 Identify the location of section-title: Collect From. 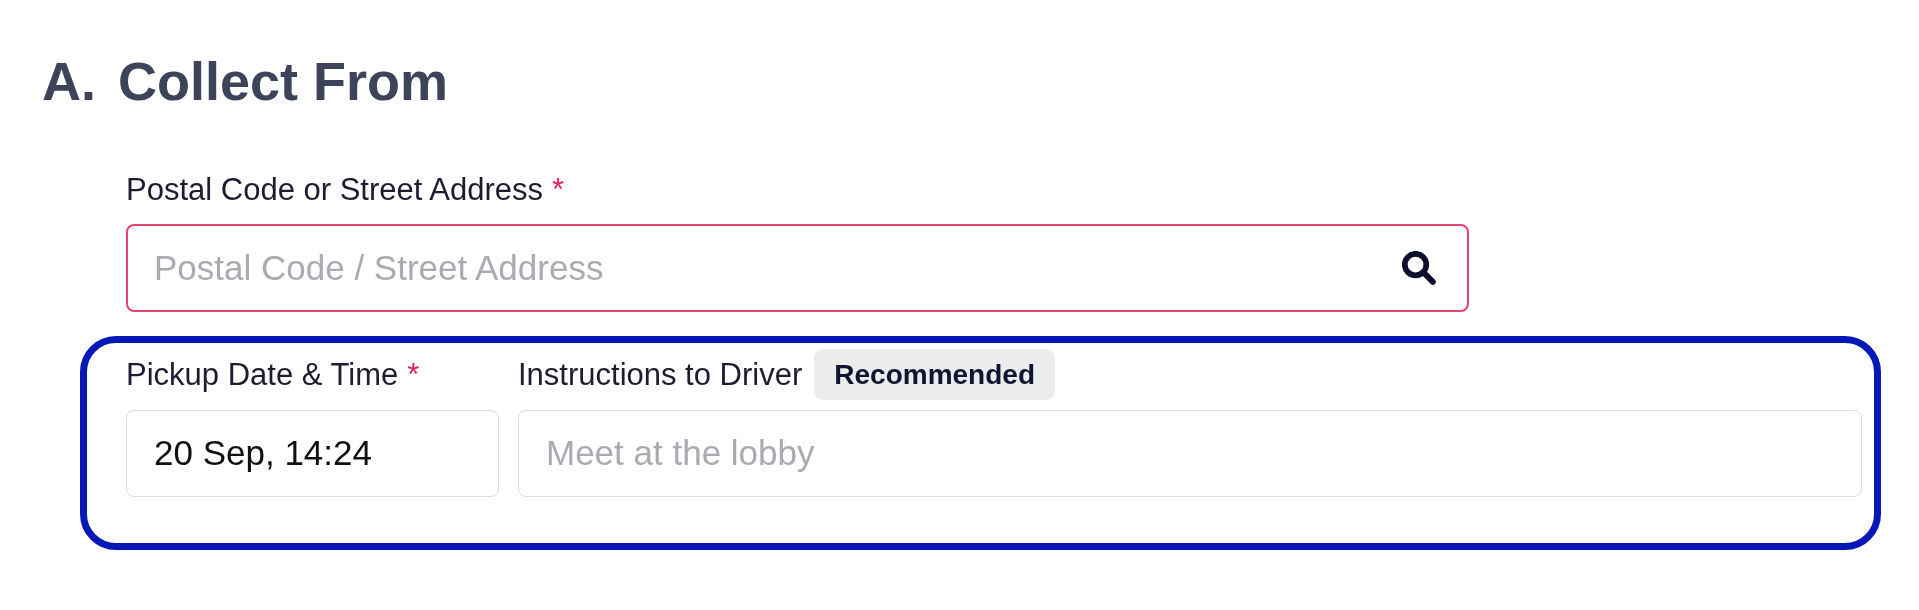
(283, 81).